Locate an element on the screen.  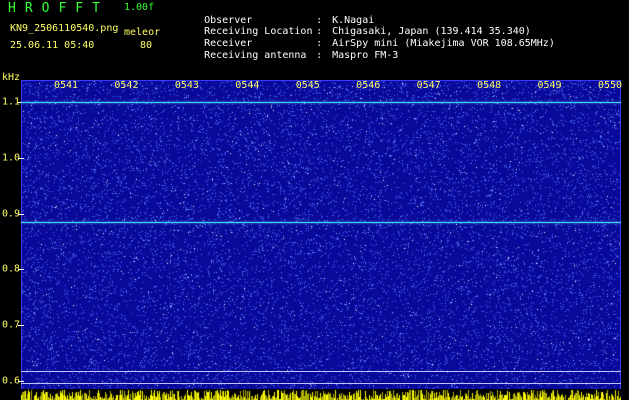
x-tick-label: 0548 is located at coordinates (489, 85).